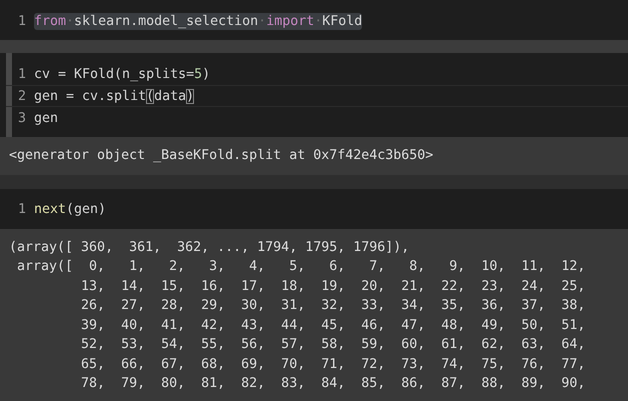 The height and width of the screenshot is (401, 628). What do you see at coordinates (114, 96) in the screenshot?
I see `code-line: gen = cv.split(data)` at bounding box center [114, 96].